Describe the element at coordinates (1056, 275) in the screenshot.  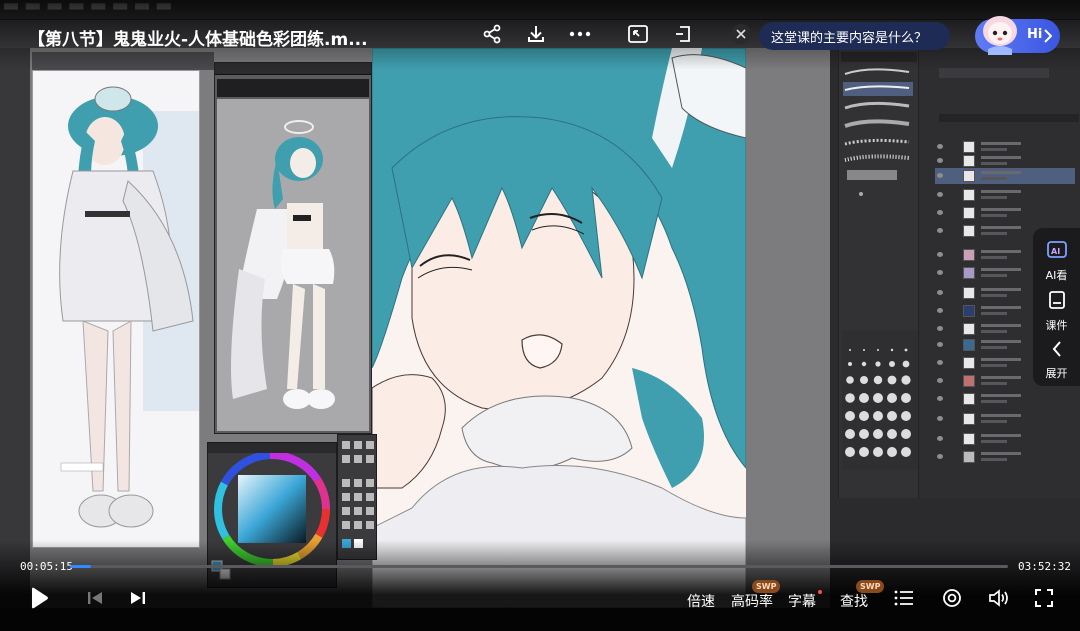
I see `ai-watch-label: AI看` at that location.